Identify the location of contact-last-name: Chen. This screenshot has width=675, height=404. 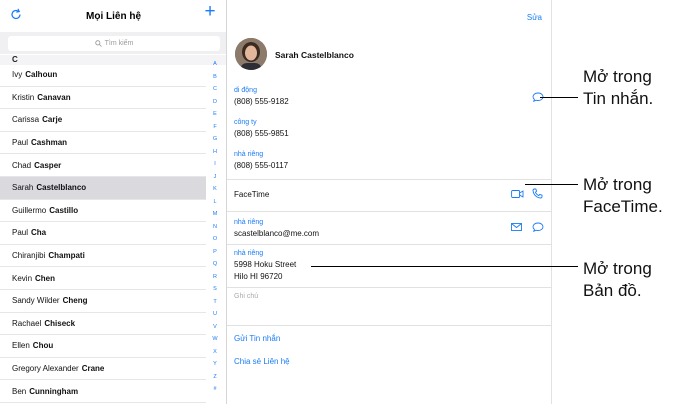
(45, 278).